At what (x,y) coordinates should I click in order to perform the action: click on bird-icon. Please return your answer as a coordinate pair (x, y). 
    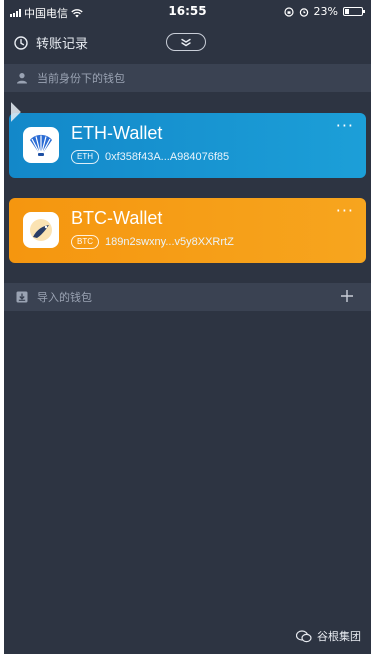
    Looking at the image, I should click on (41, 230).